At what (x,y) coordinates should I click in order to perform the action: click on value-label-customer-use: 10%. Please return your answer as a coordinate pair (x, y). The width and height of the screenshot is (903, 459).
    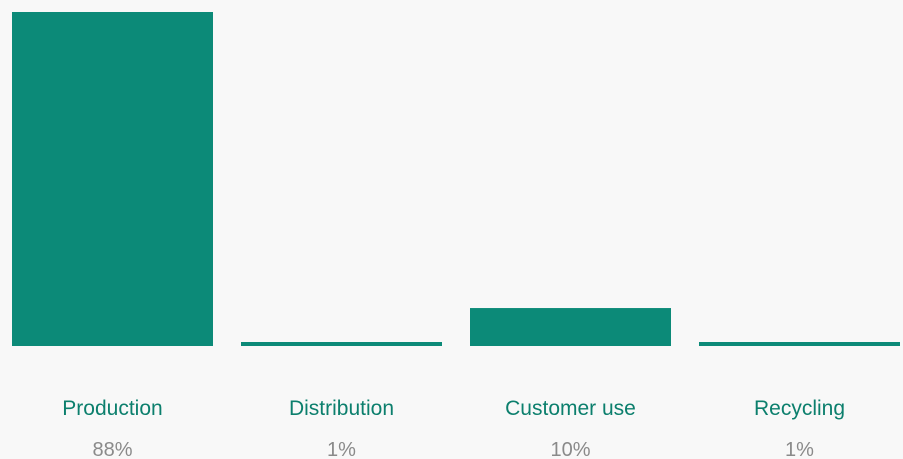
    Looking at the image, I should click on (570, 449).